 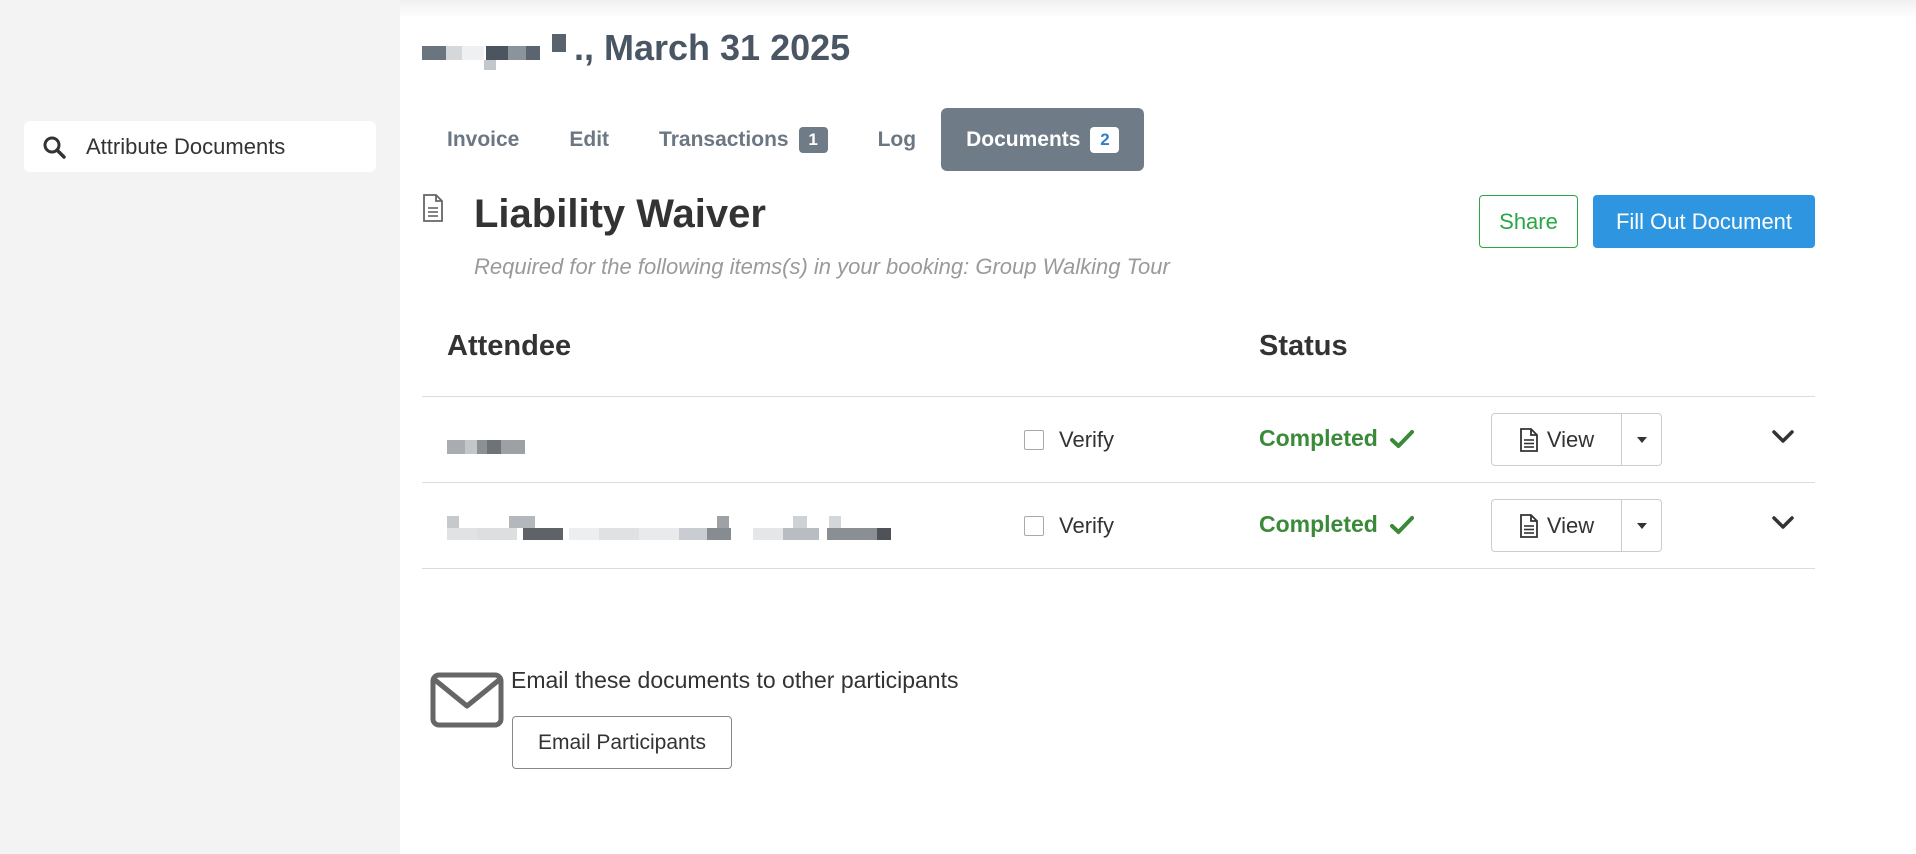 What do you see at coordinates (1158, 9) in the screenshot?
I see `top-shade` at bounding box center [1158, 9].